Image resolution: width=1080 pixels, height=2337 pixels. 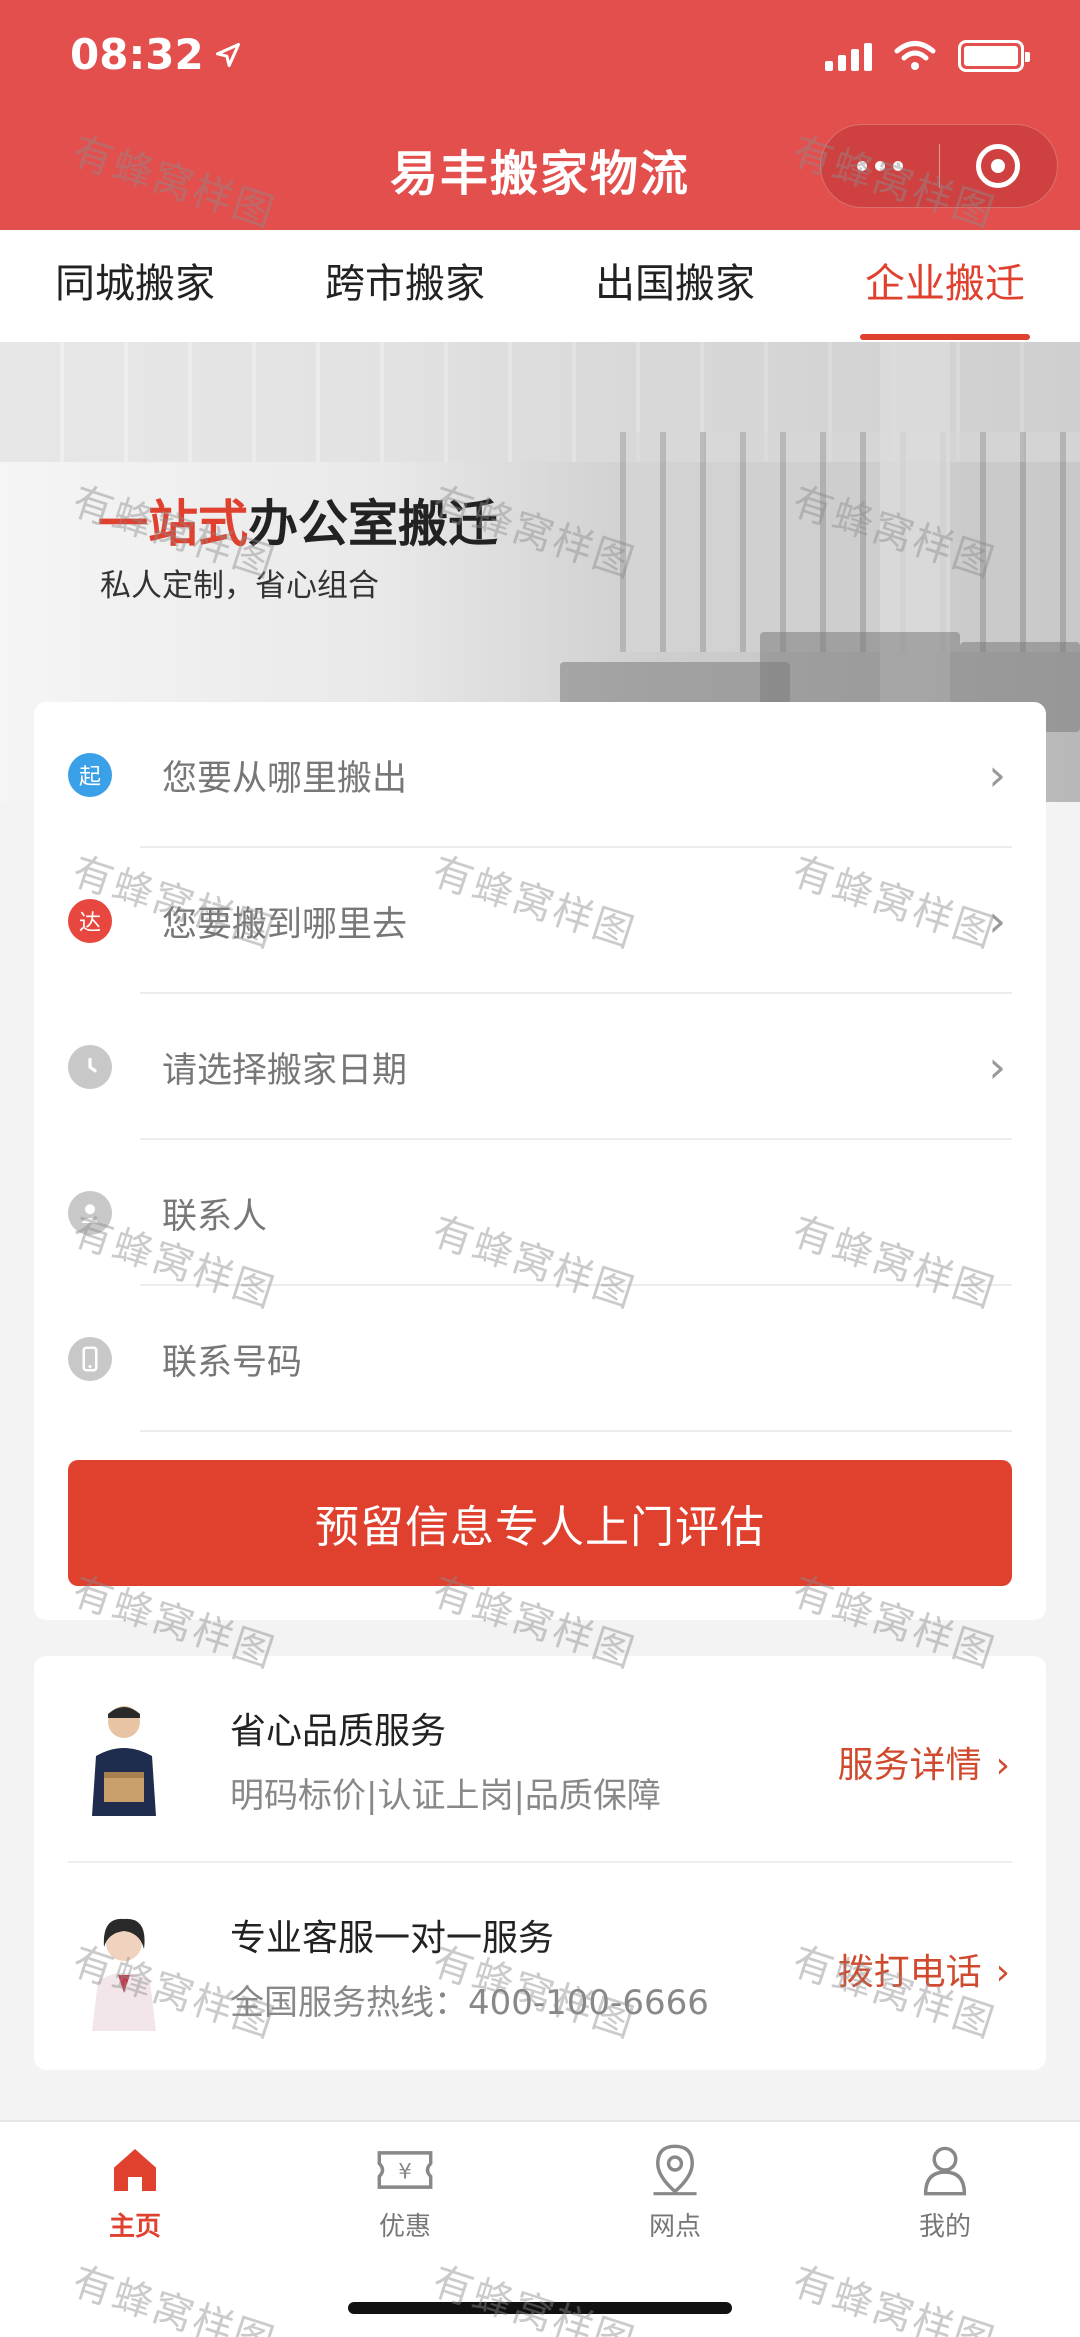 I want to click on service-details-link: 服务详情 ›, so click(x=924, y=1762).